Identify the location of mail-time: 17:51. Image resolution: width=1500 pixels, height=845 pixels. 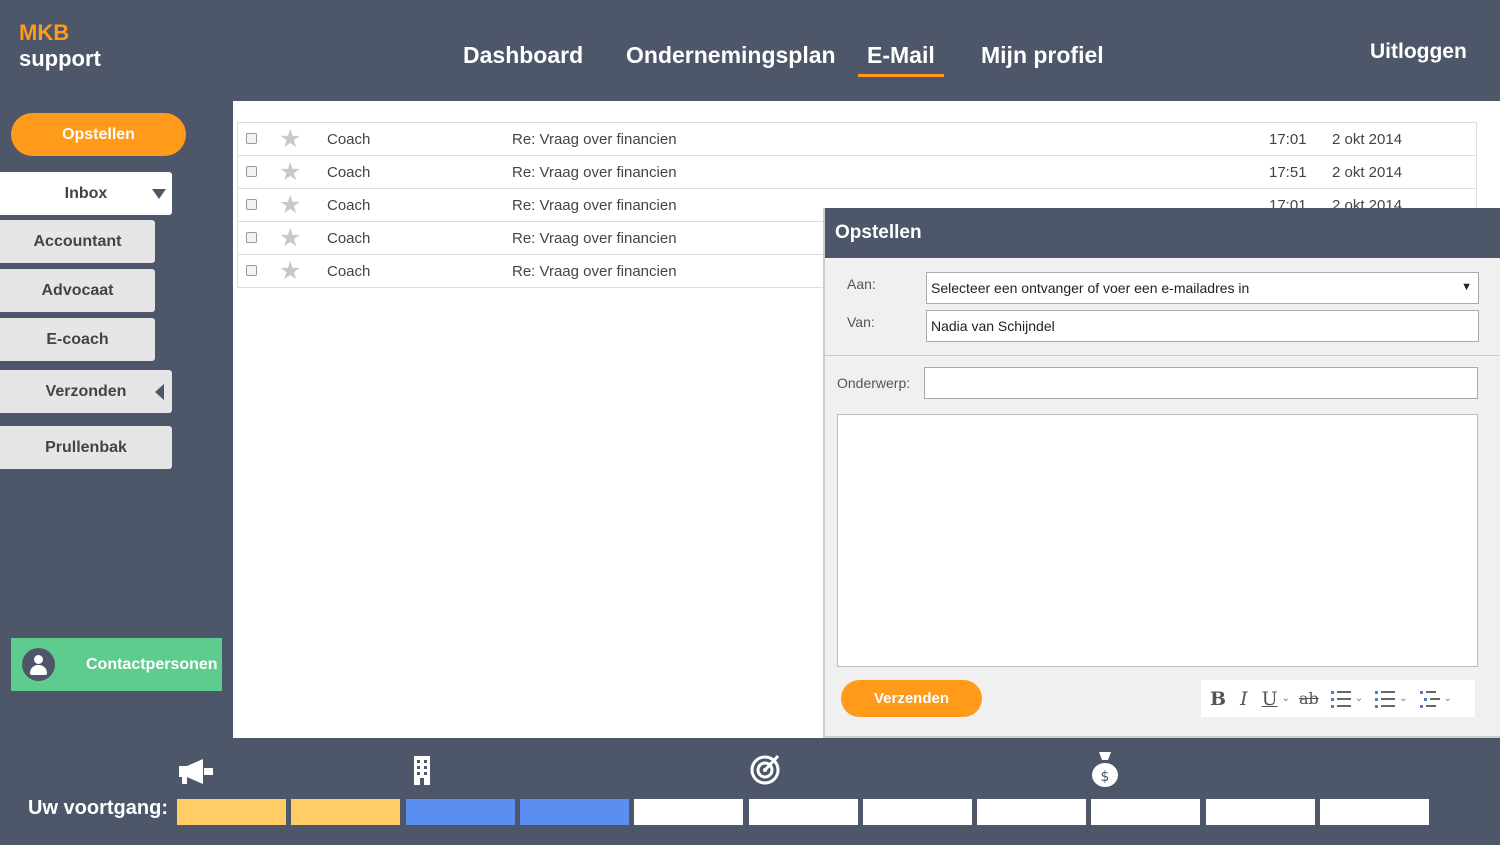
(1288, 172).